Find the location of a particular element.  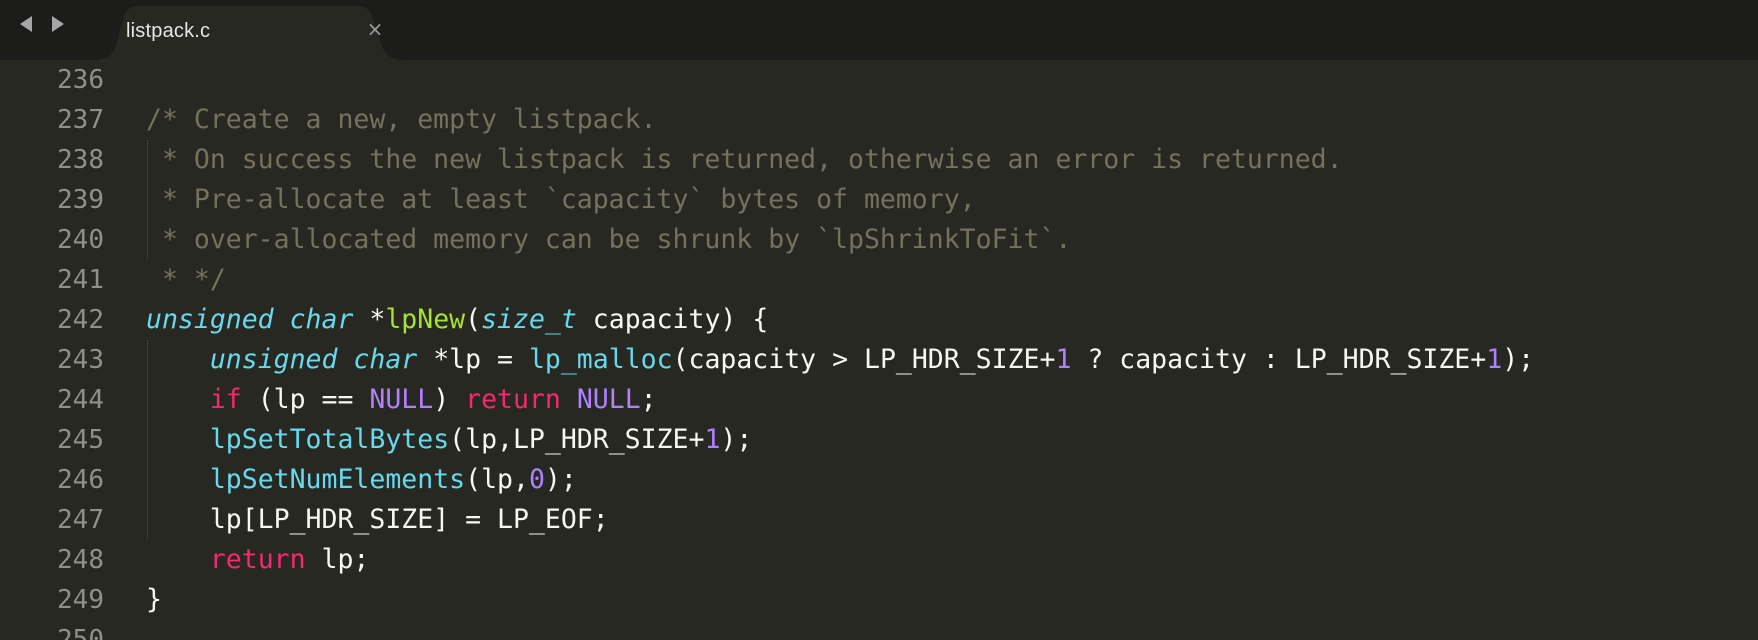

nav-forward-icon is located at coordinates (58, 24).